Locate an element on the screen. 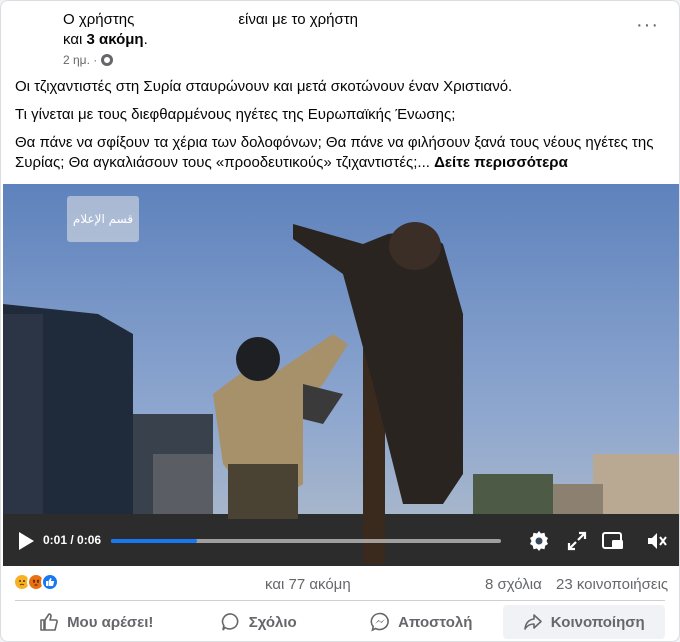 The width and height of the screenshot is (680, 642). pip-icon is located at coordinates (613, 541).